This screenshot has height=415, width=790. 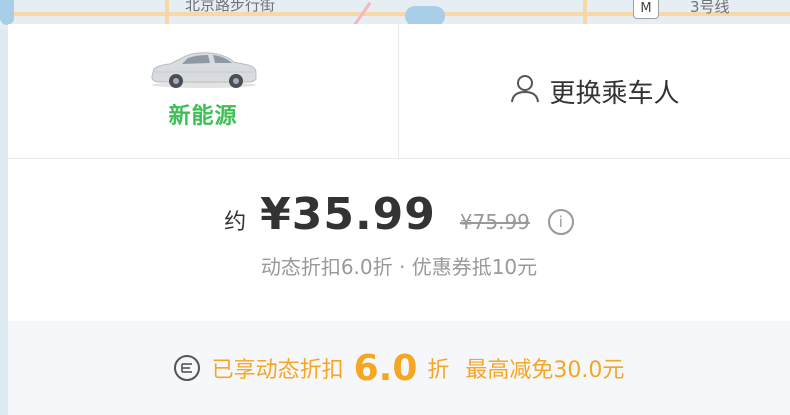 I want to click on change-passenger-label: 更换乘车人, so click(x=614, y=93).